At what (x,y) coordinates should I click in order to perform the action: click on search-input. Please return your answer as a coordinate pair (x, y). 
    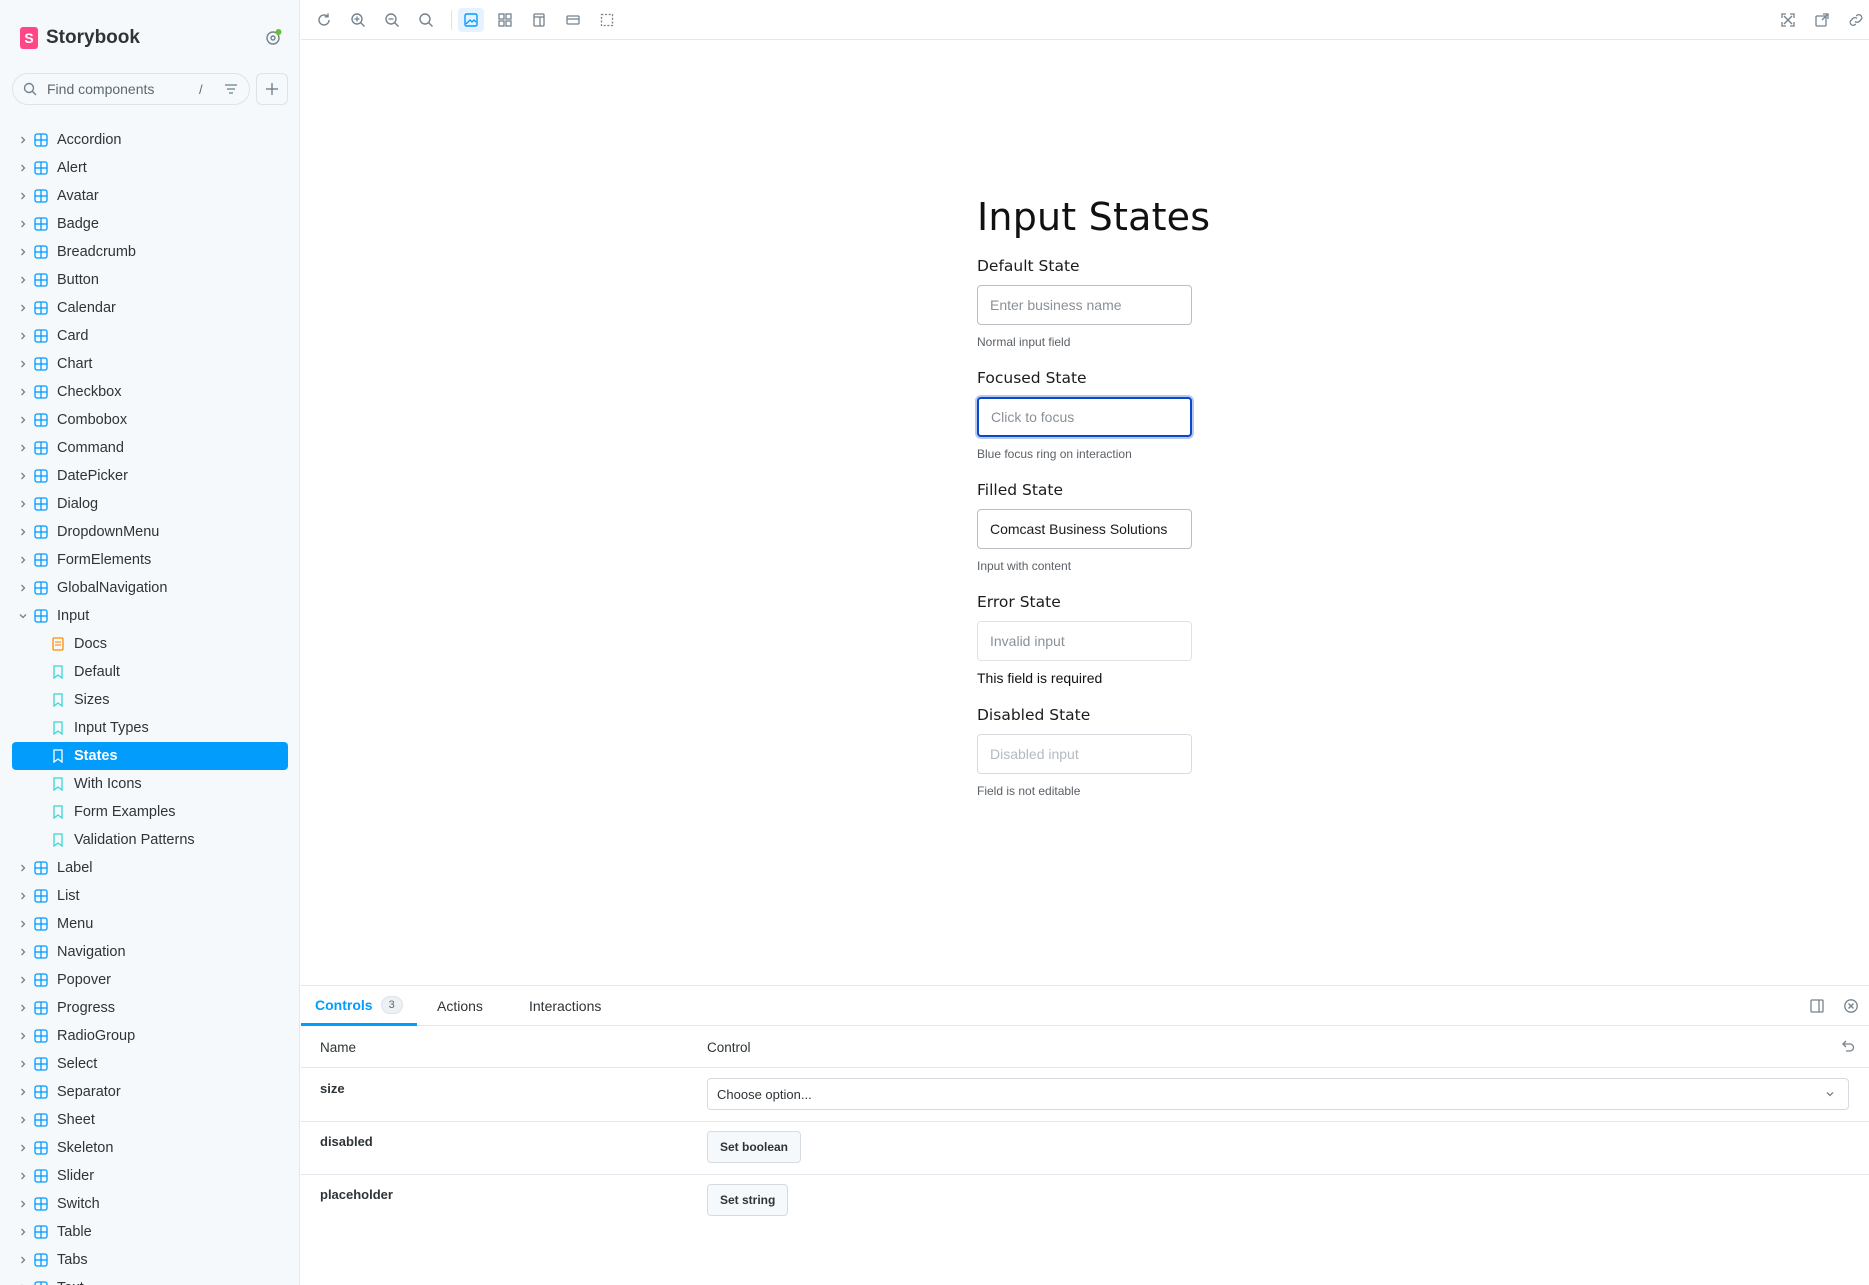
    Looking at the image, I should click on (122, 89).